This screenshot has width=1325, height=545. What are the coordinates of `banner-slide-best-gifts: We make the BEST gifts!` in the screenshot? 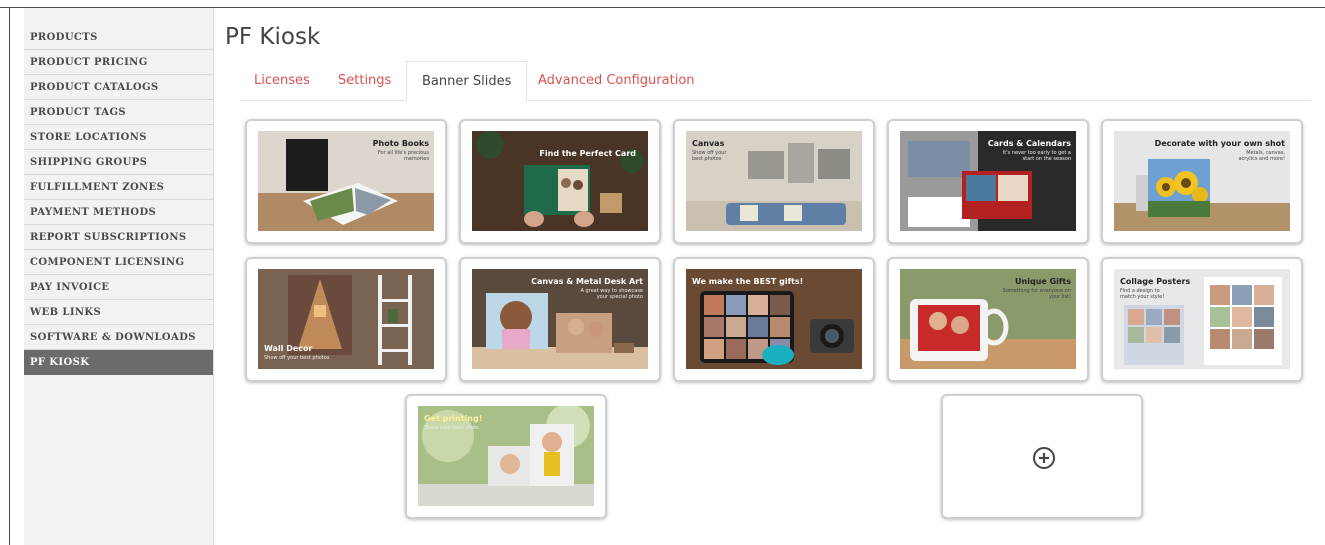 It's located at (774, 319).